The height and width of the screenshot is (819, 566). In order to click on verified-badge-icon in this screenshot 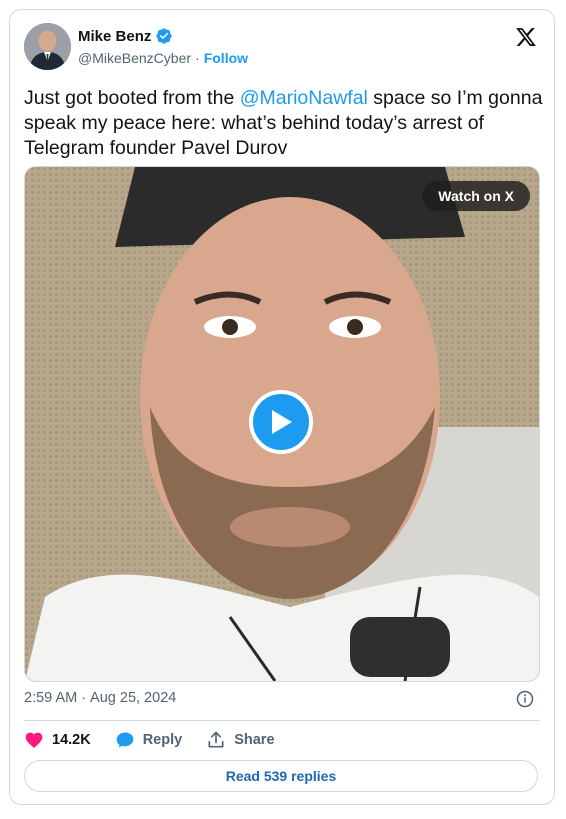, I will do `click(164, 36)`.